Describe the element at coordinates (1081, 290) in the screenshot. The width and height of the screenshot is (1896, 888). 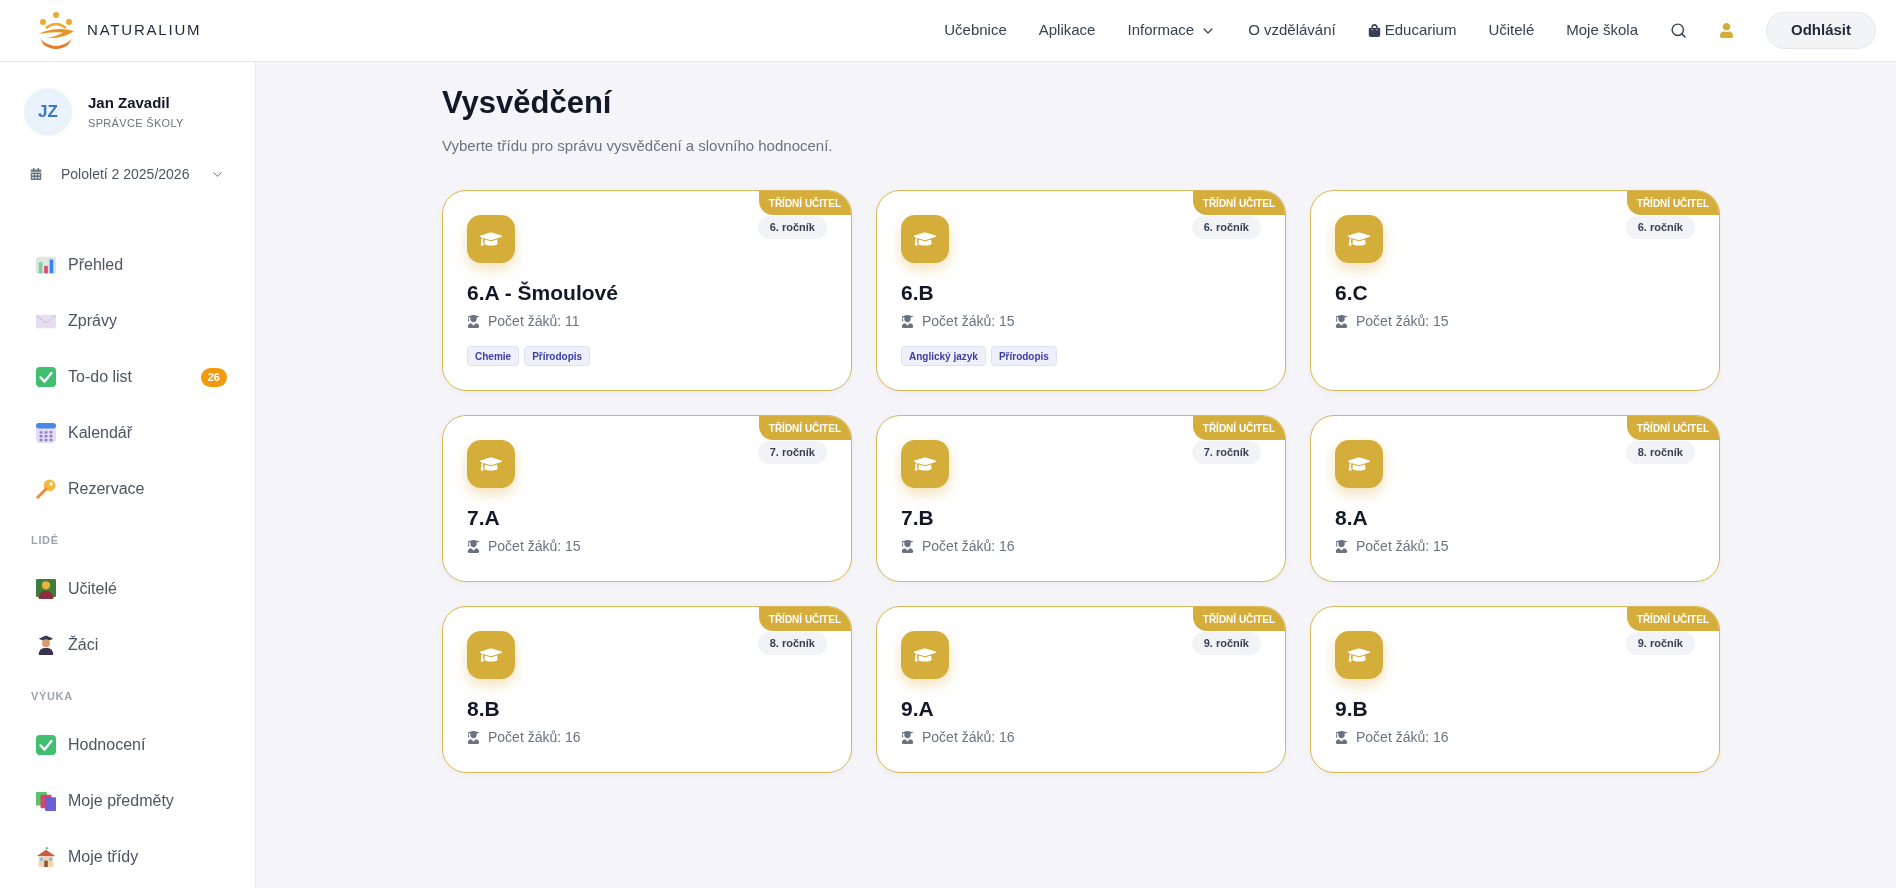
I see `class-card: TŘÍDNÍ UČITEL 6. ročník 6.B Počet žáků: 15 Anglický jazyk Přírodopis` at that location.